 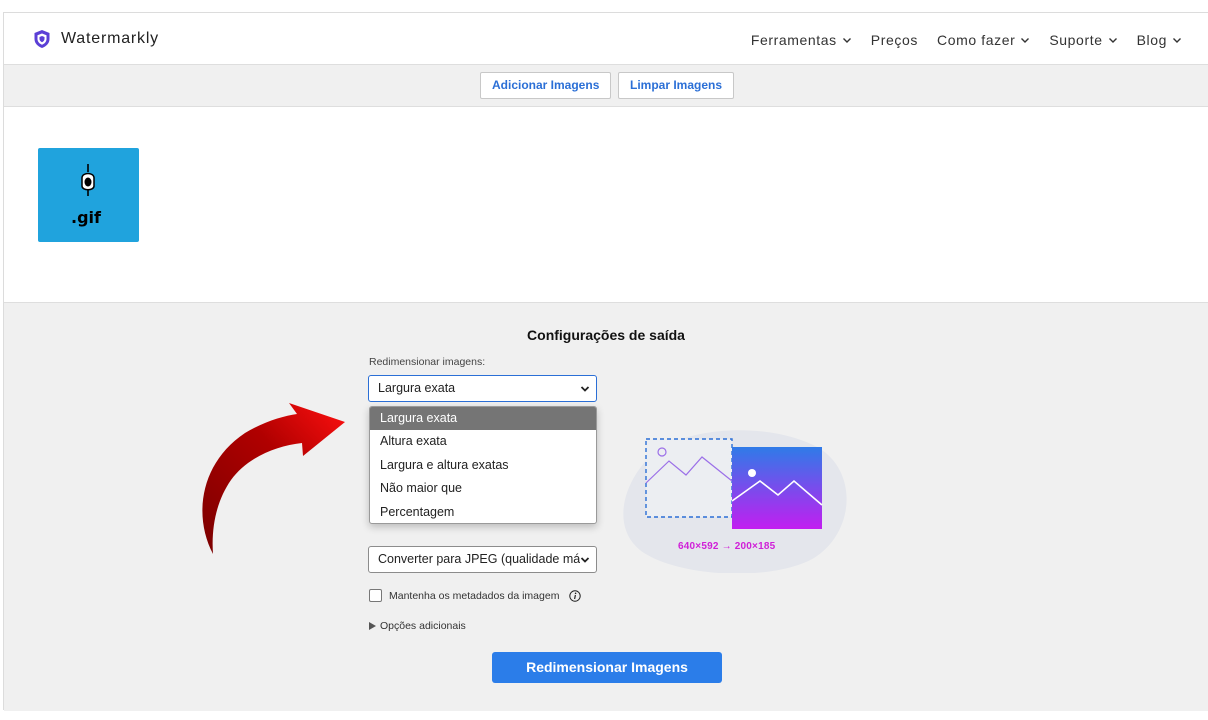 I want to click on dropdown-option-percentagem: Percentagem, so click(x=483, y=512).